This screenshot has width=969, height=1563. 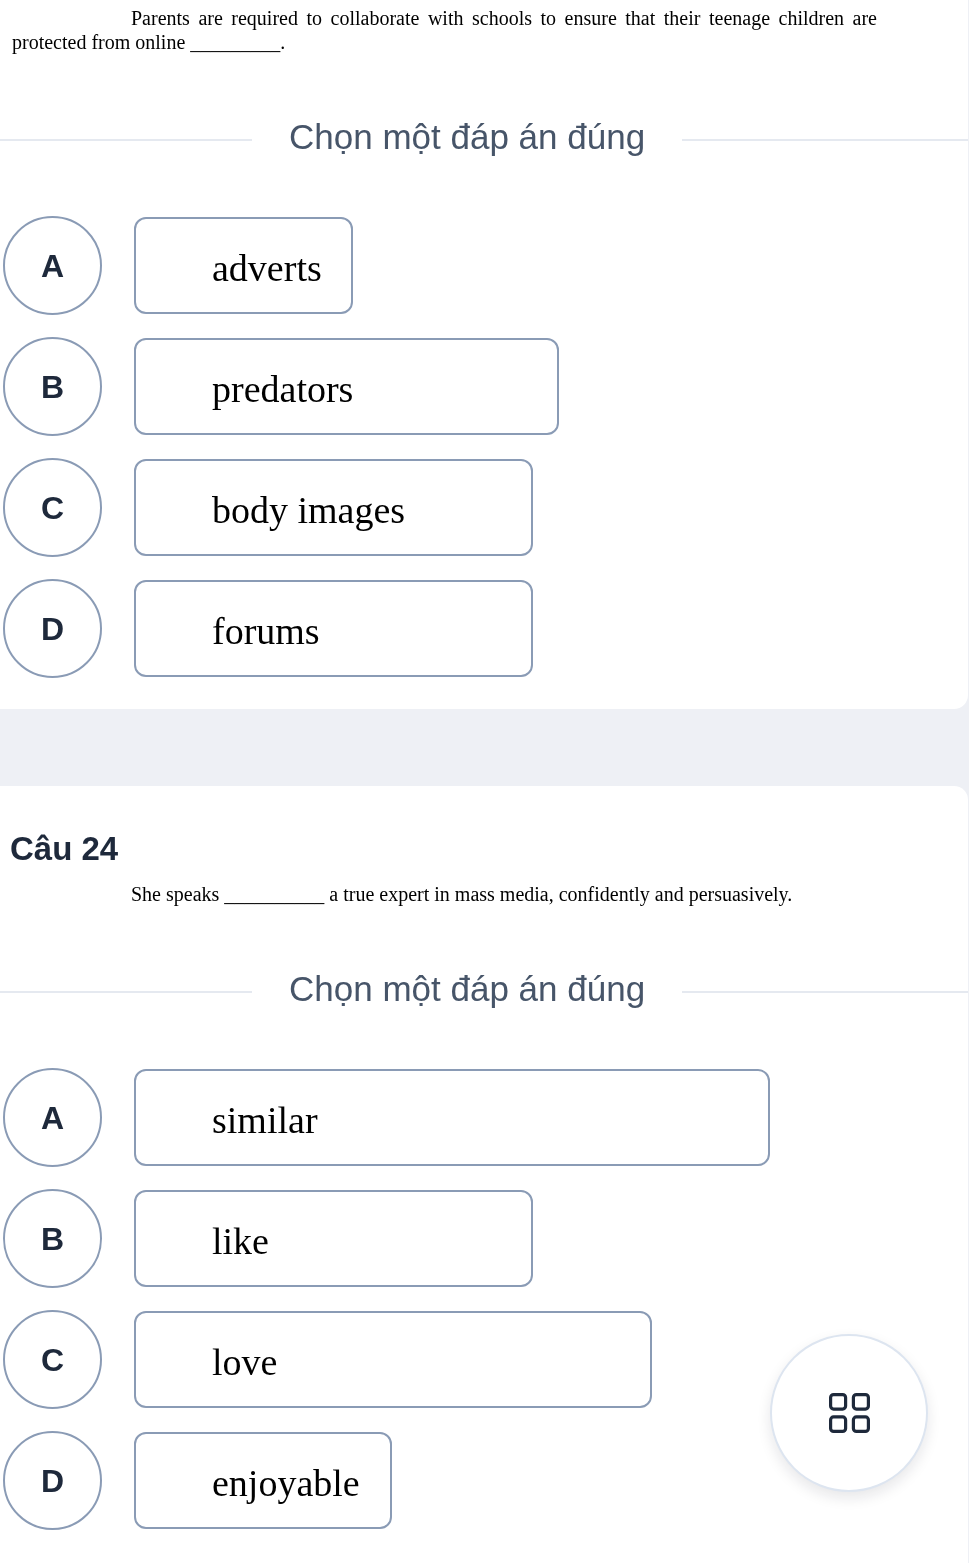 What do you see at coordinates (452, 1117) in the screenshot?
I see `answer-option: similar` at bounding box center [452, 1117].